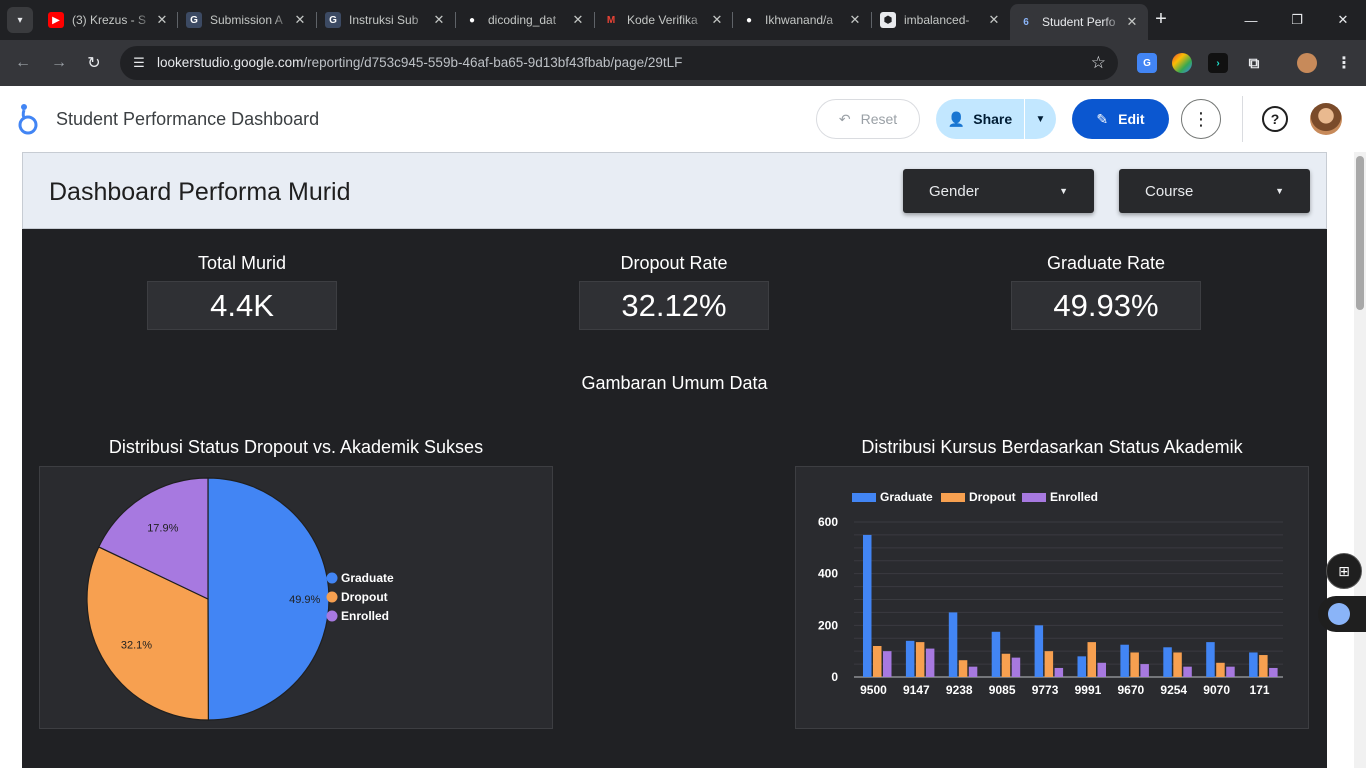  What do you see at coordinates (1218, 63) in the screenshot?
I see `arrow-extension-icon: ›` at bounding box center [1218, 63].